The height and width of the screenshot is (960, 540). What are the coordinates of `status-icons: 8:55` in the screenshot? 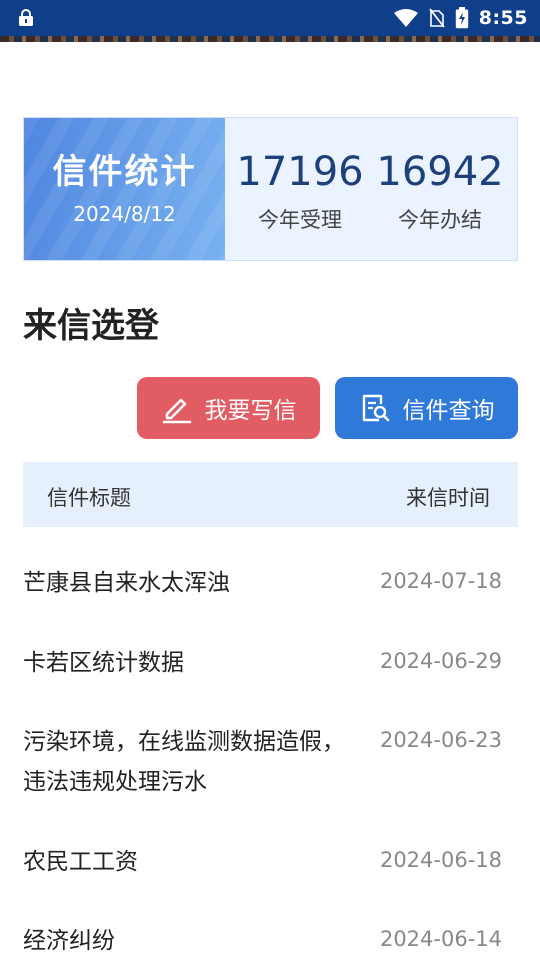 It's located at (460, 18).